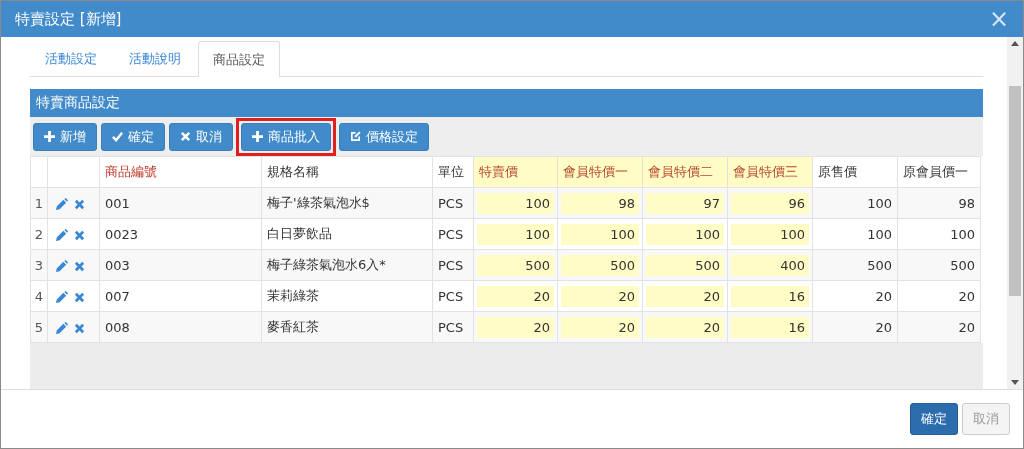 The image size is (1024, 449). Describe the element at coordinates (600, 172) in the screenshot. I see `column-header: 會員特價一` at that location.